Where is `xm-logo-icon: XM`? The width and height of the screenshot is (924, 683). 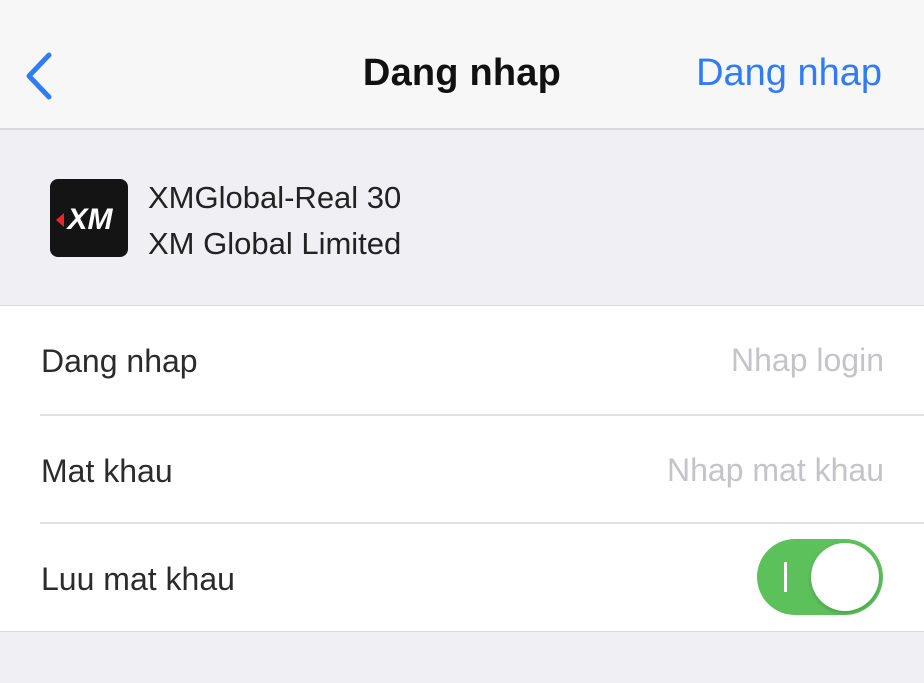
xm-logo-icon: XM is located at coordinates (85, 219).